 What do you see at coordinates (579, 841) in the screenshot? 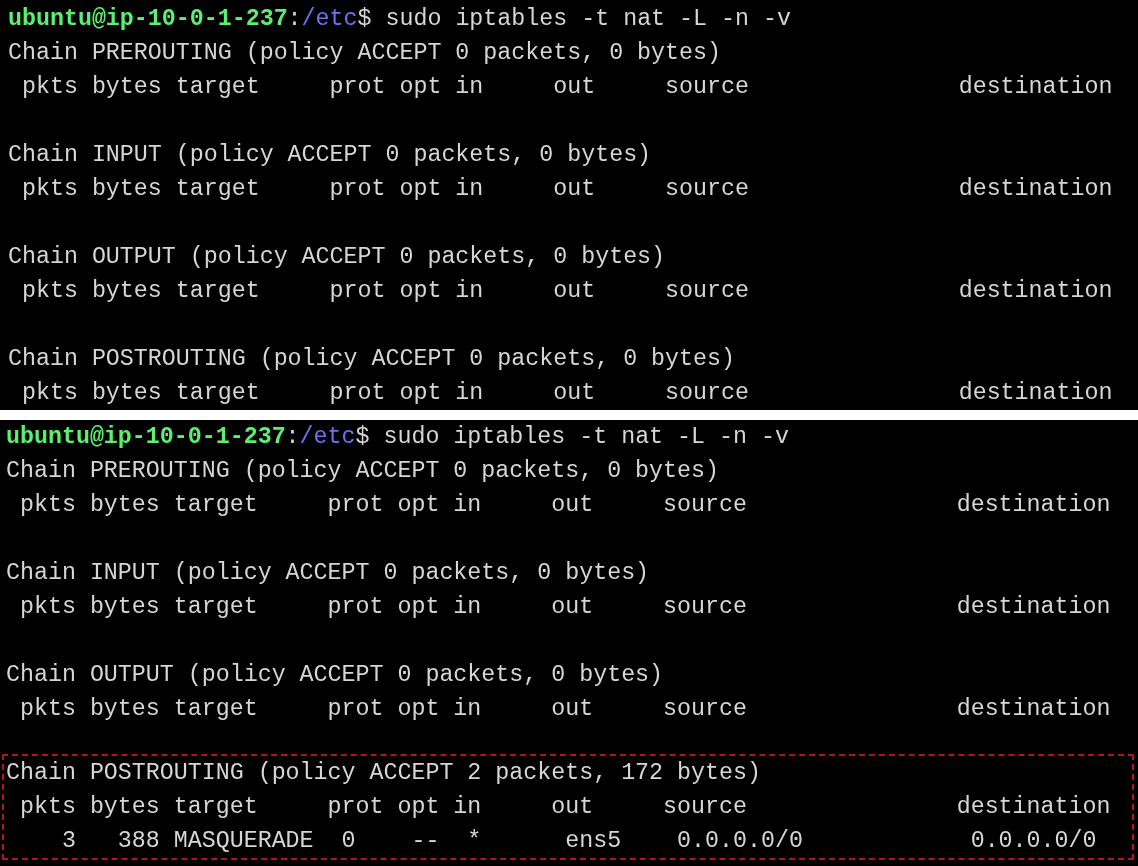
I see `rule-row-text: 3 388 MASQUERADE 0 -- * ens5 0.0.0.0/0 0.0.0.0/0` at bounding box center [579, 841].